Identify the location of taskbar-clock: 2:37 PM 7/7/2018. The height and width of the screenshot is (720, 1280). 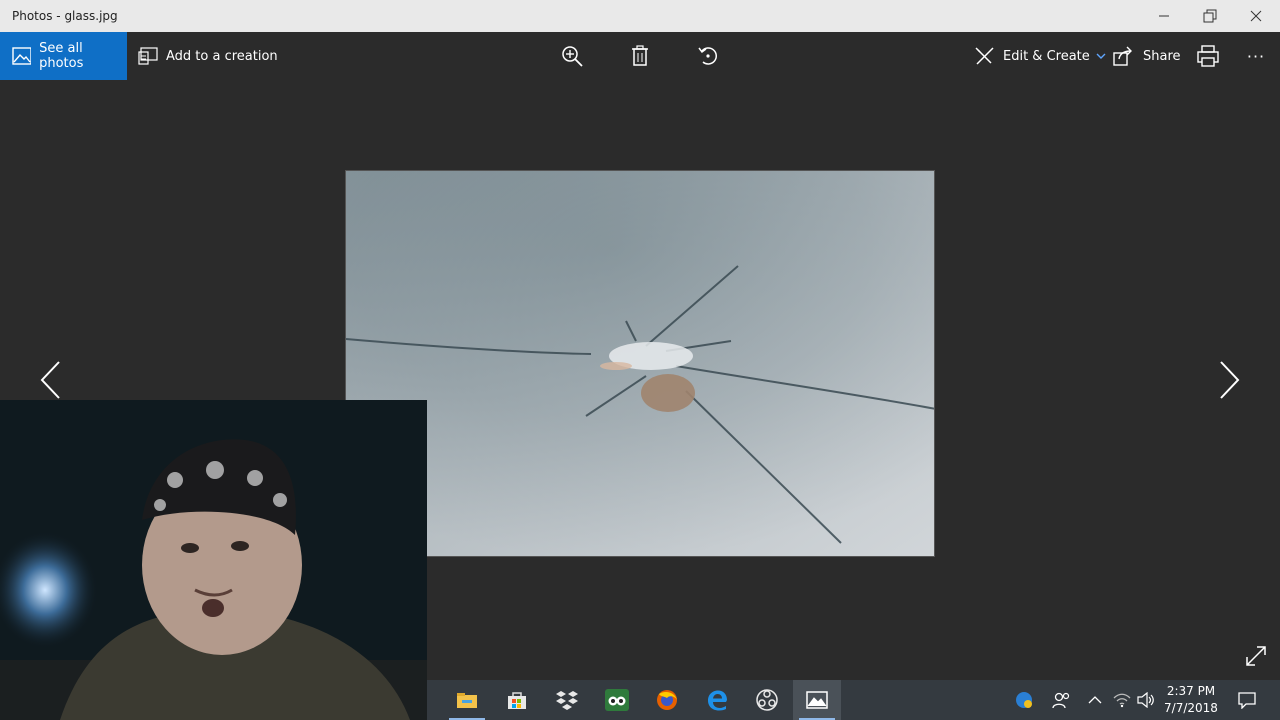
(1191, 700).